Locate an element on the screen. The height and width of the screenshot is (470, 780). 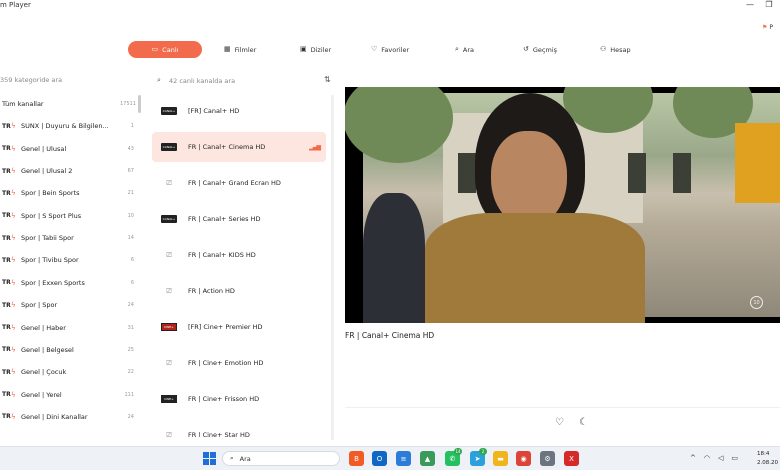
category-item: TR ϟ Spor | Tivibu Spor 6 is located at coordinates (67, 260).